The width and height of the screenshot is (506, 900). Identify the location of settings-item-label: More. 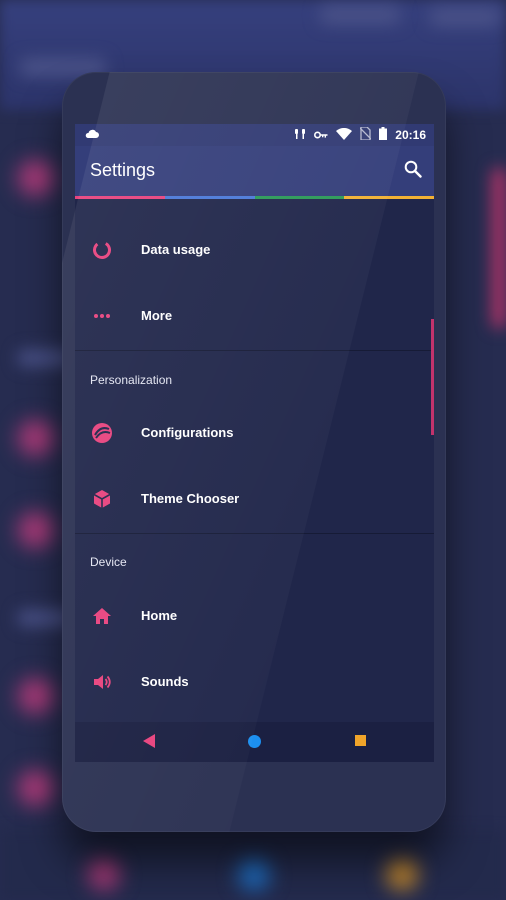
(157, 315).